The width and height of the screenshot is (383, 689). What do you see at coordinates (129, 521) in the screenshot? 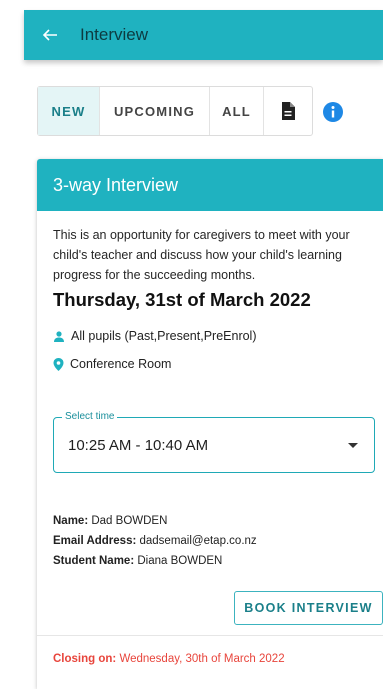
I see `name-value: Dad BOWDEN` at bounding box center [129, 521].